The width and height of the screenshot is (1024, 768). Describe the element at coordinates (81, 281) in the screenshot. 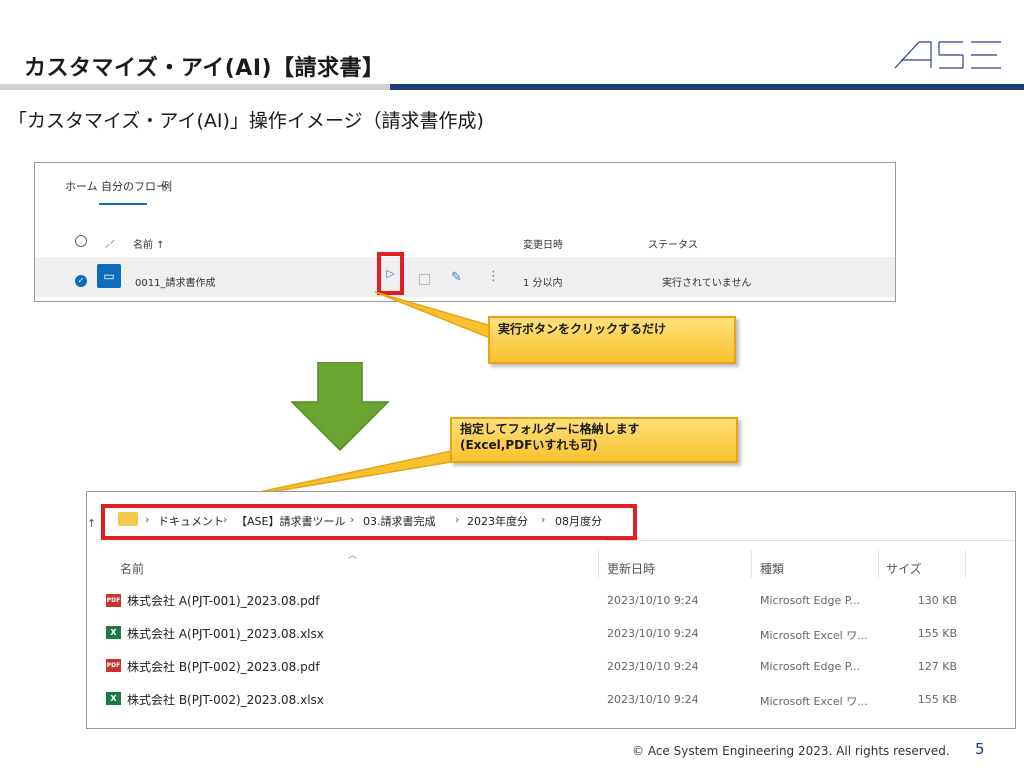

I see `row-selected-check-icon: ✓` at that location.